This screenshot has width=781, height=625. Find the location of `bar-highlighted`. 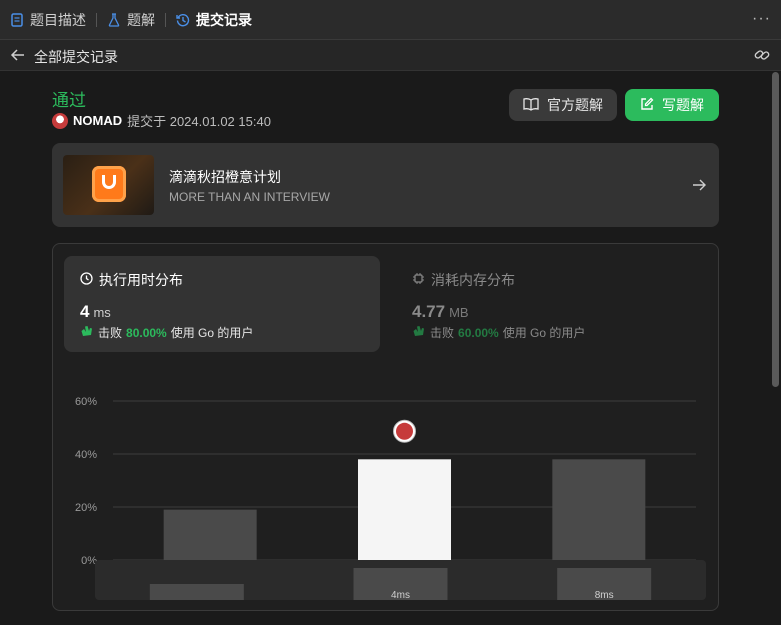

bar-highlighted is located at coordinates (404, 509).